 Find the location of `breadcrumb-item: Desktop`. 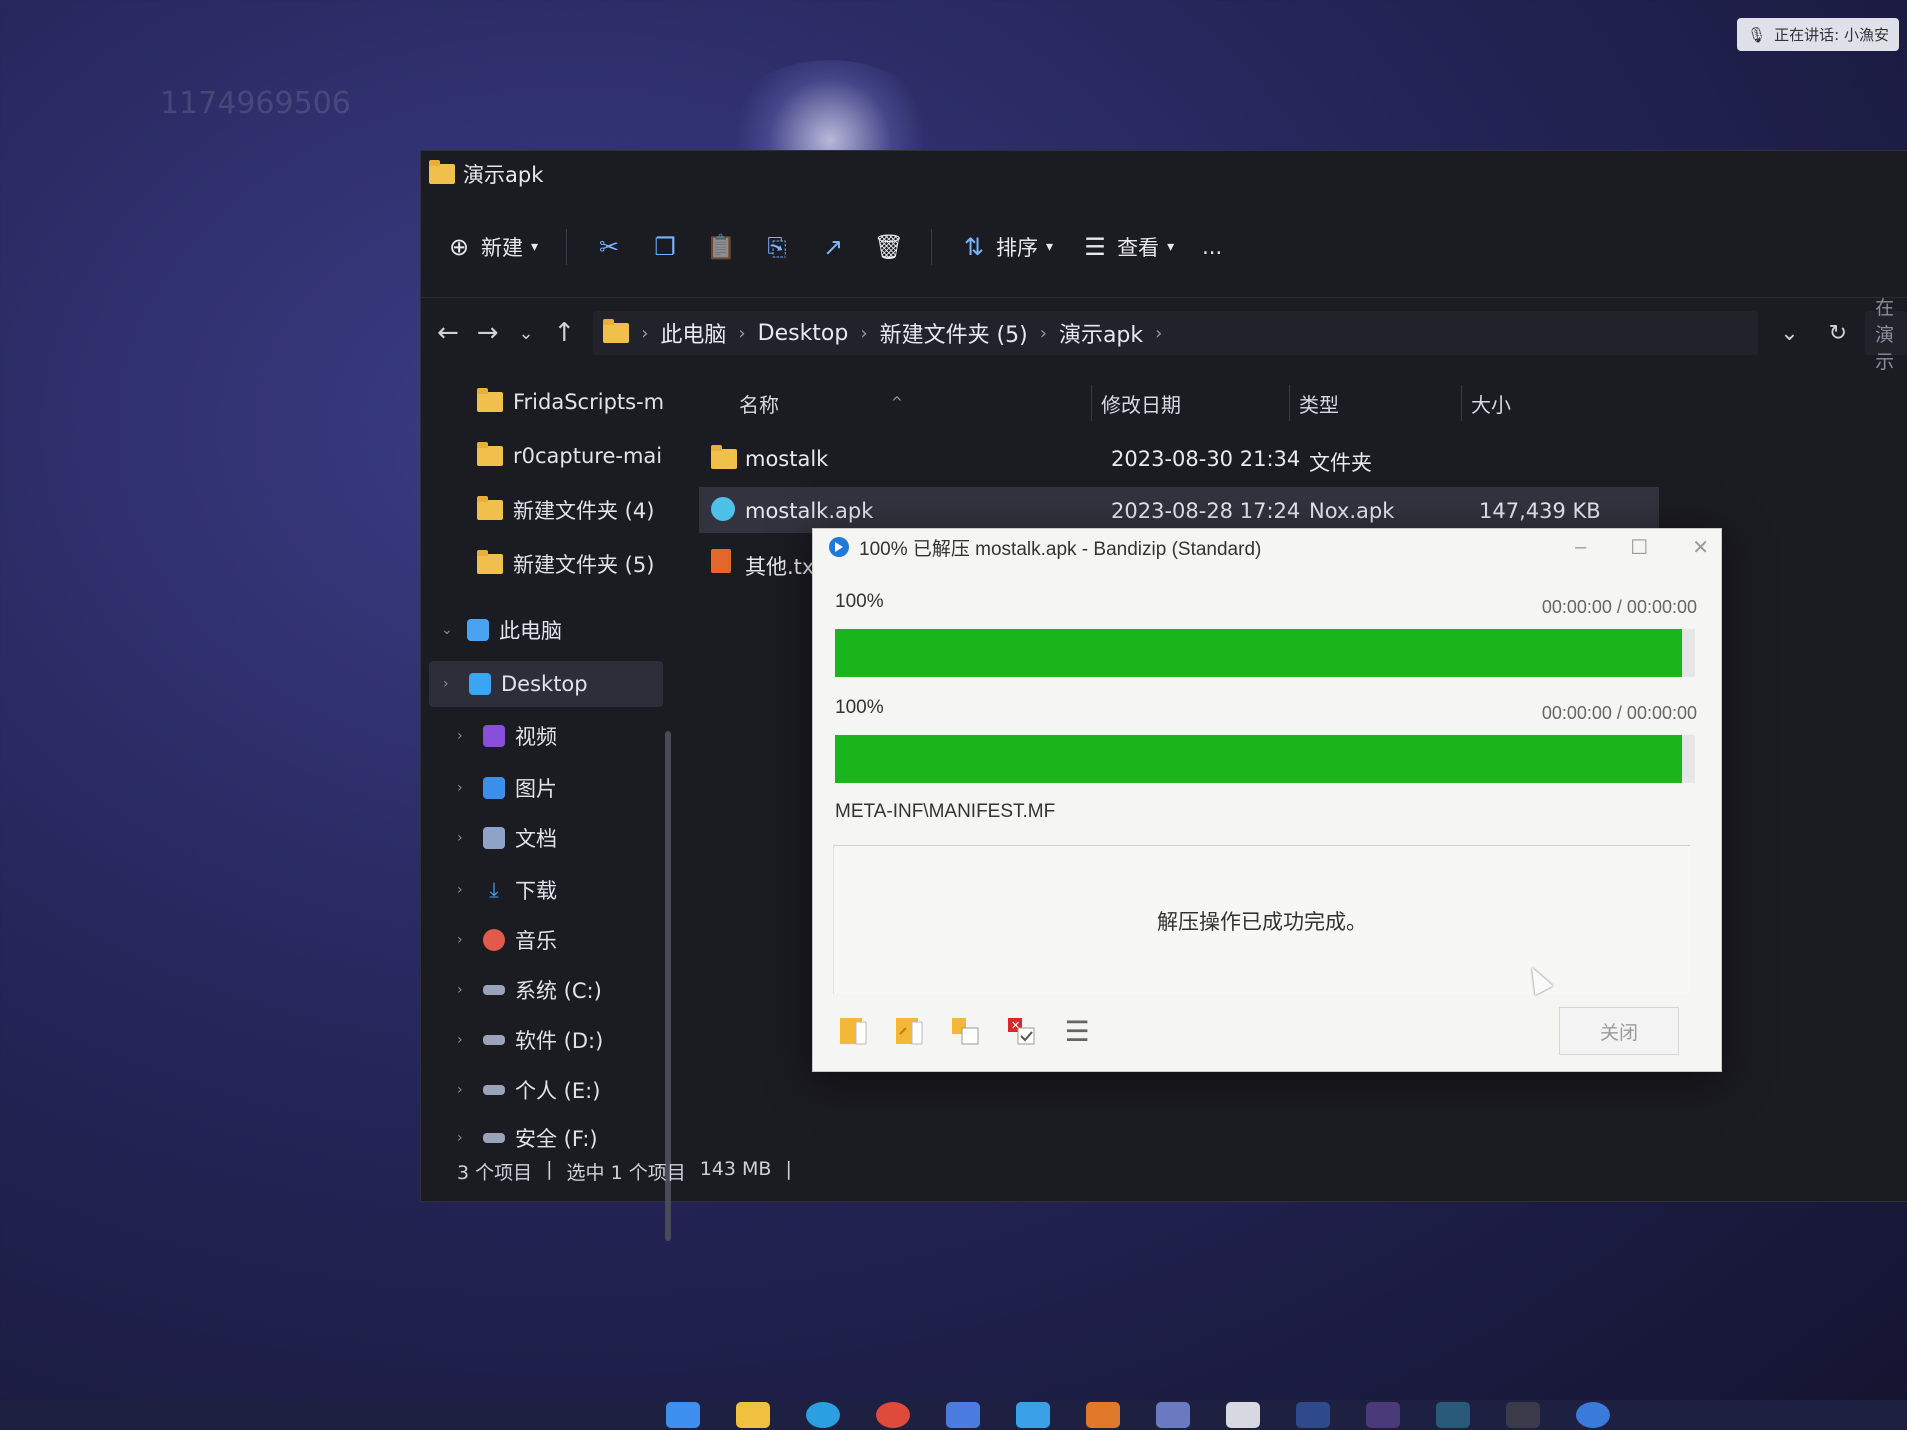

breadcrumb-item: Desktop is located at coordinates (803, 333).